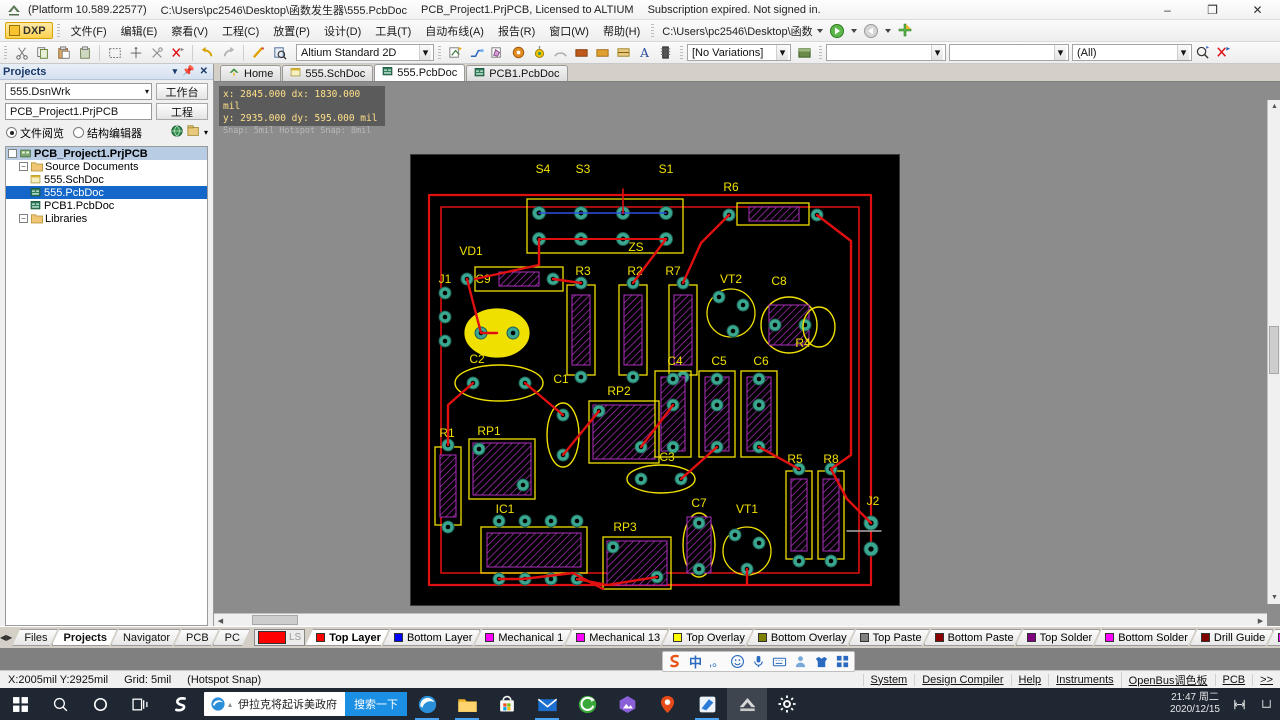  I want to click on place-region-icon, so click(602, 53).